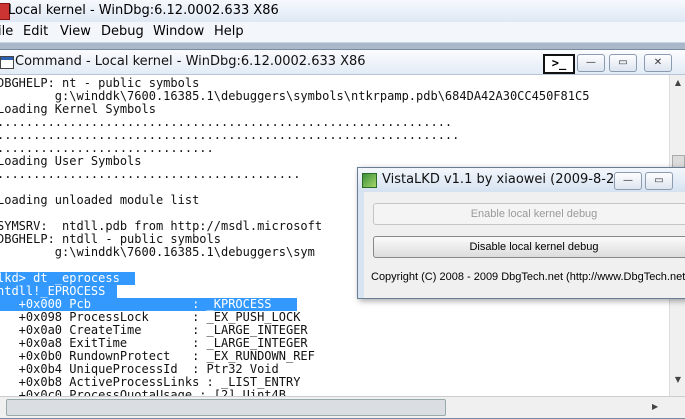 Image resolution: width=685 pixels, height=419 pixels. I want to click on scroll-up-icon: ▲, so click(678, 83).